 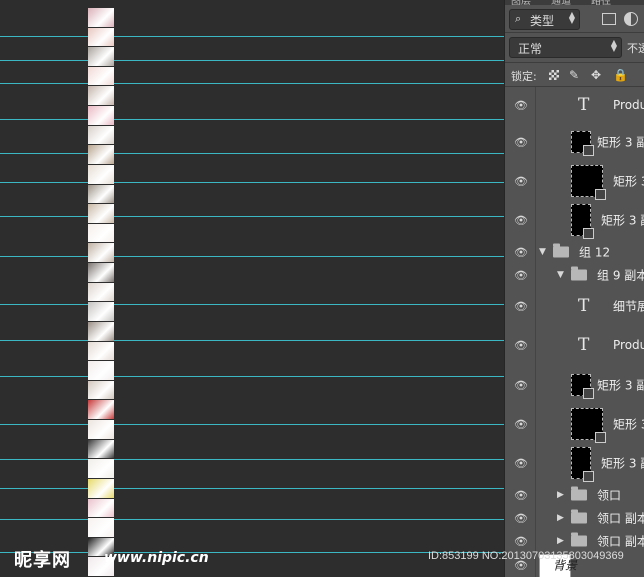 I want to click on layer-row: 👁 ▼ 组 9 副本, so click(x=574, y=275).